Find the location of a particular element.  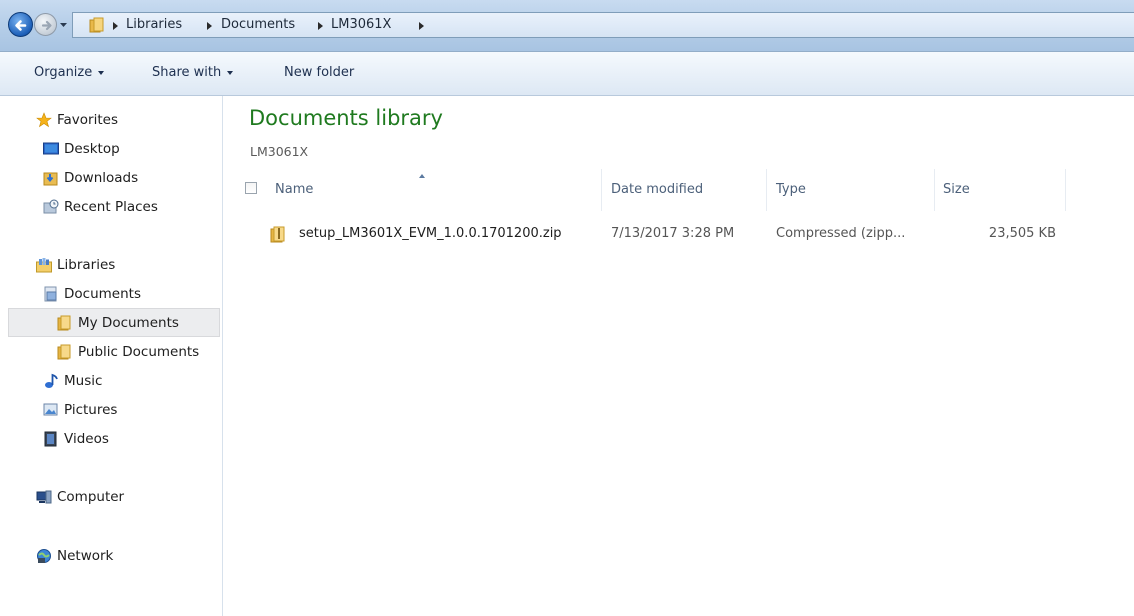

nav-computer-label: Computer is located at coordinates (91, 497).